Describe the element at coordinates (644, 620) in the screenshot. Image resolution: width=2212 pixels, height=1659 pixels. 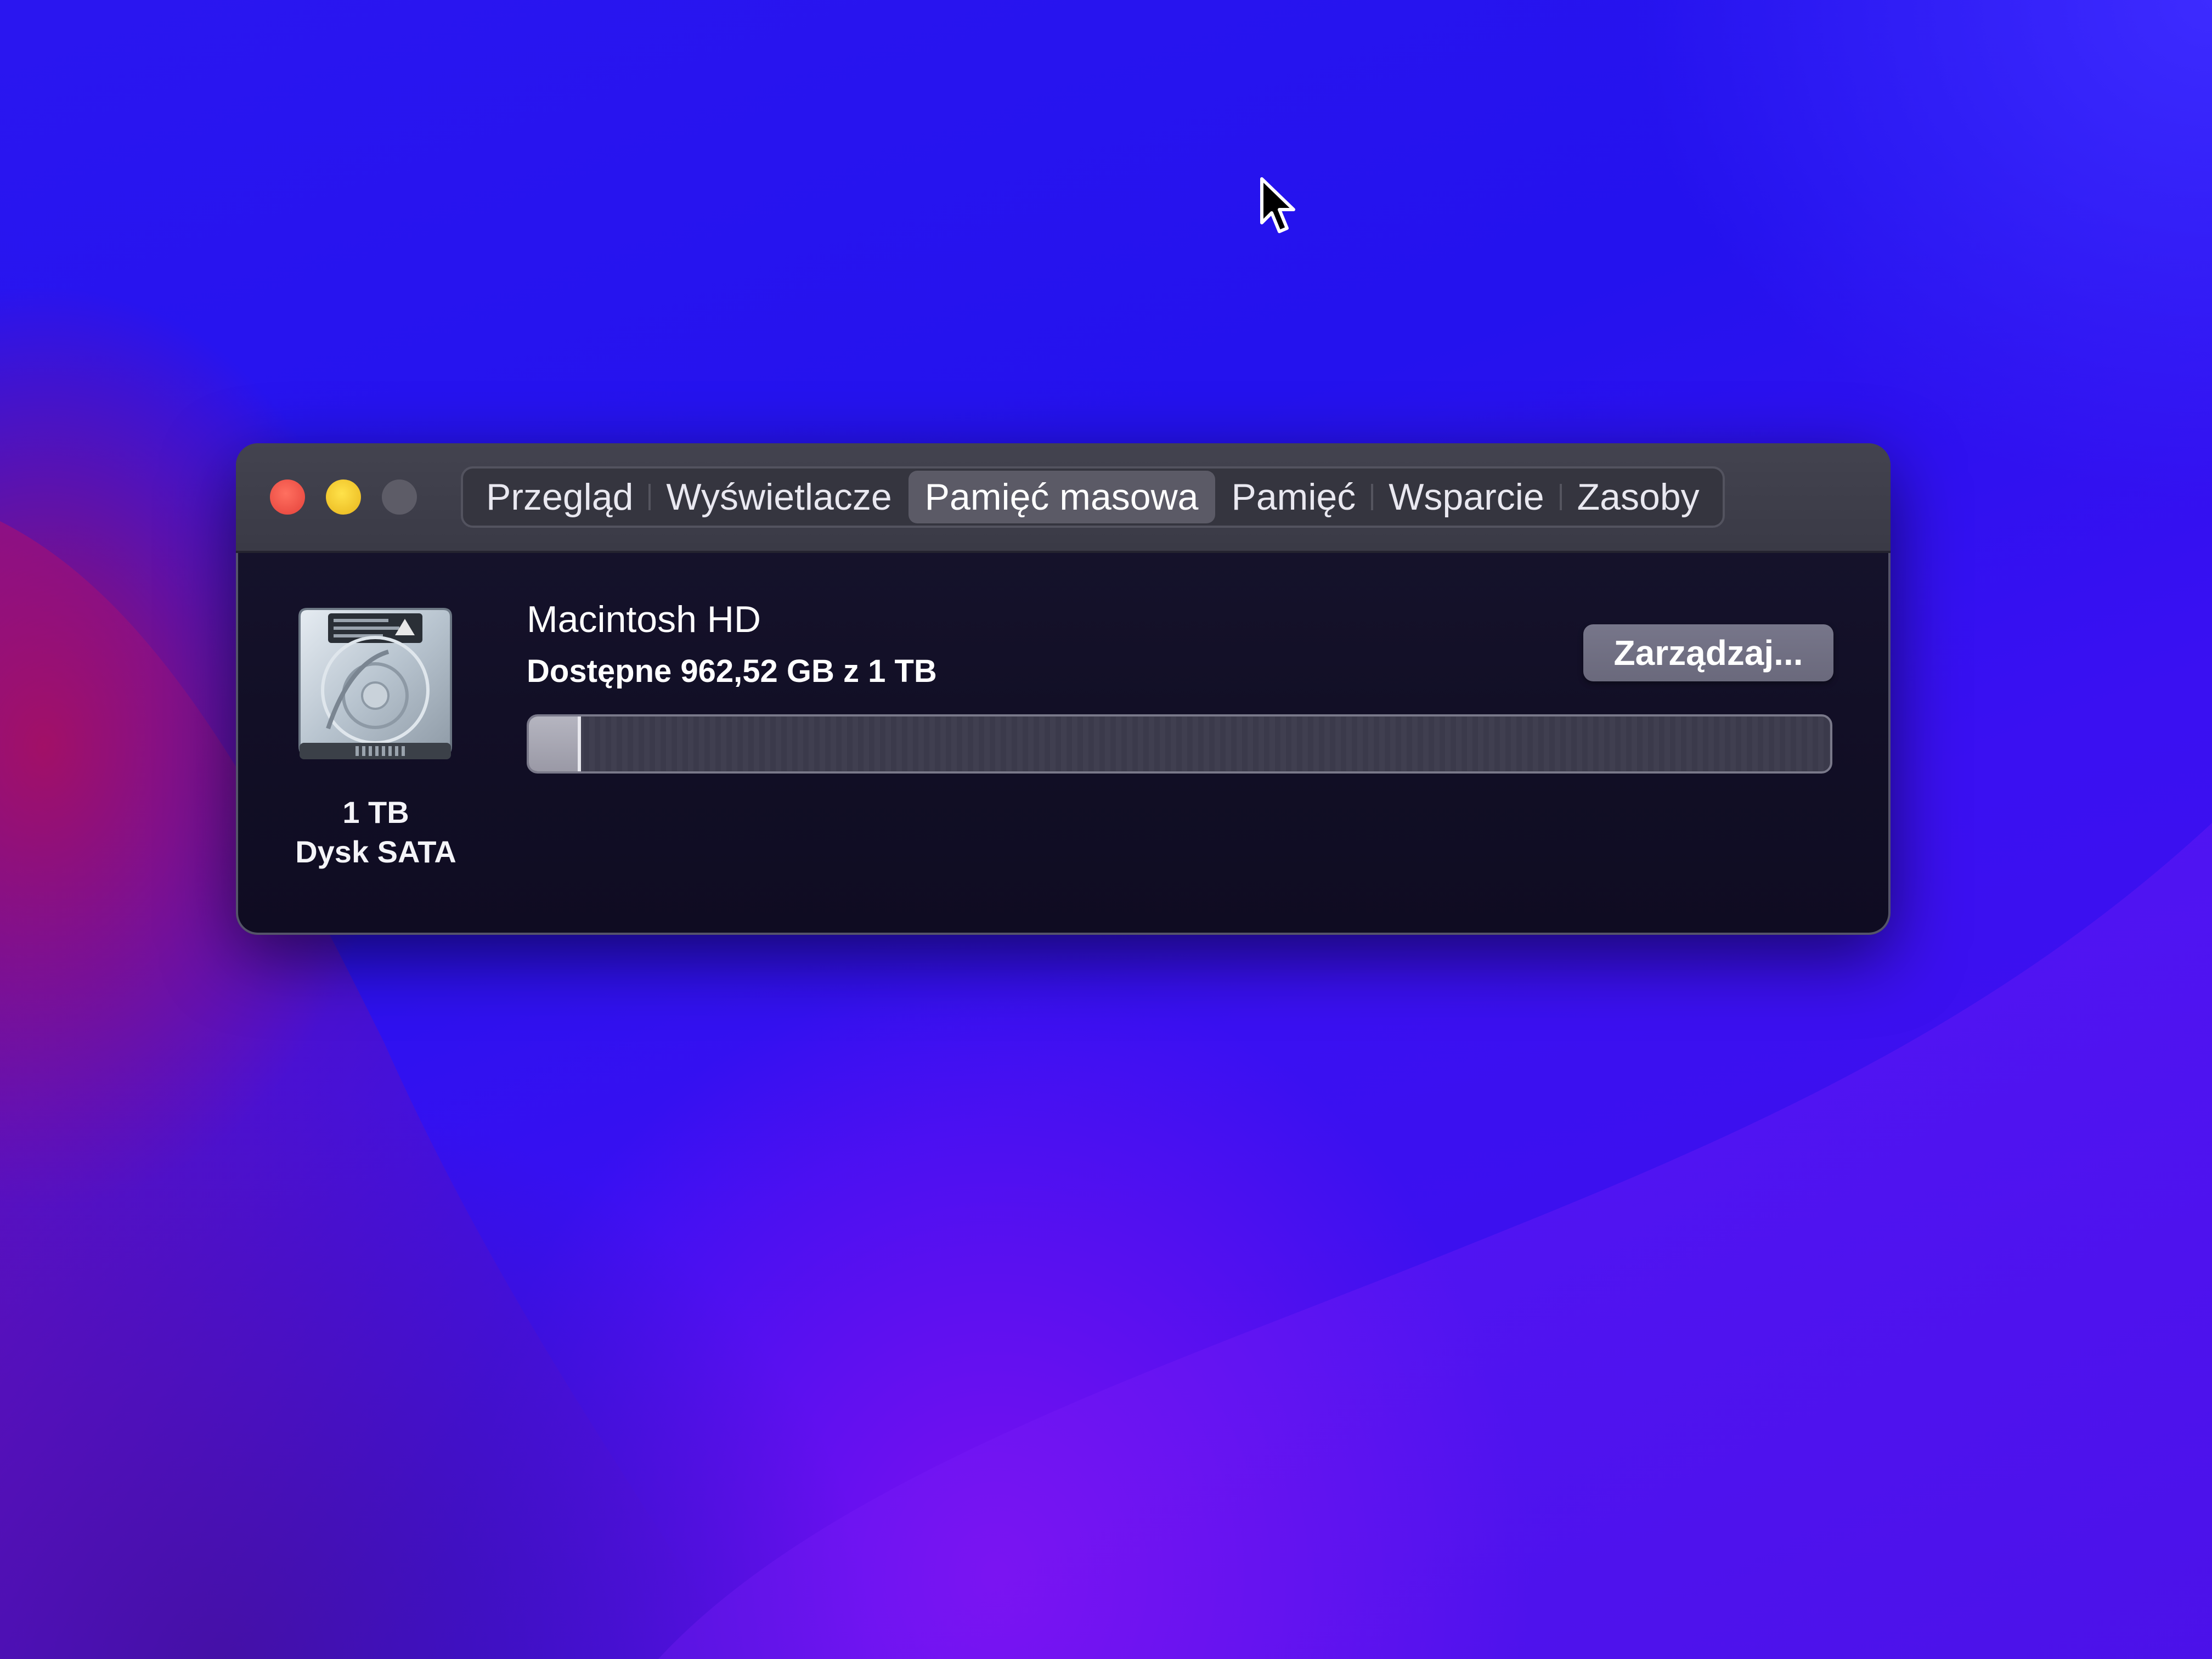
I see `volume-name: Macintosh HD` at that location.